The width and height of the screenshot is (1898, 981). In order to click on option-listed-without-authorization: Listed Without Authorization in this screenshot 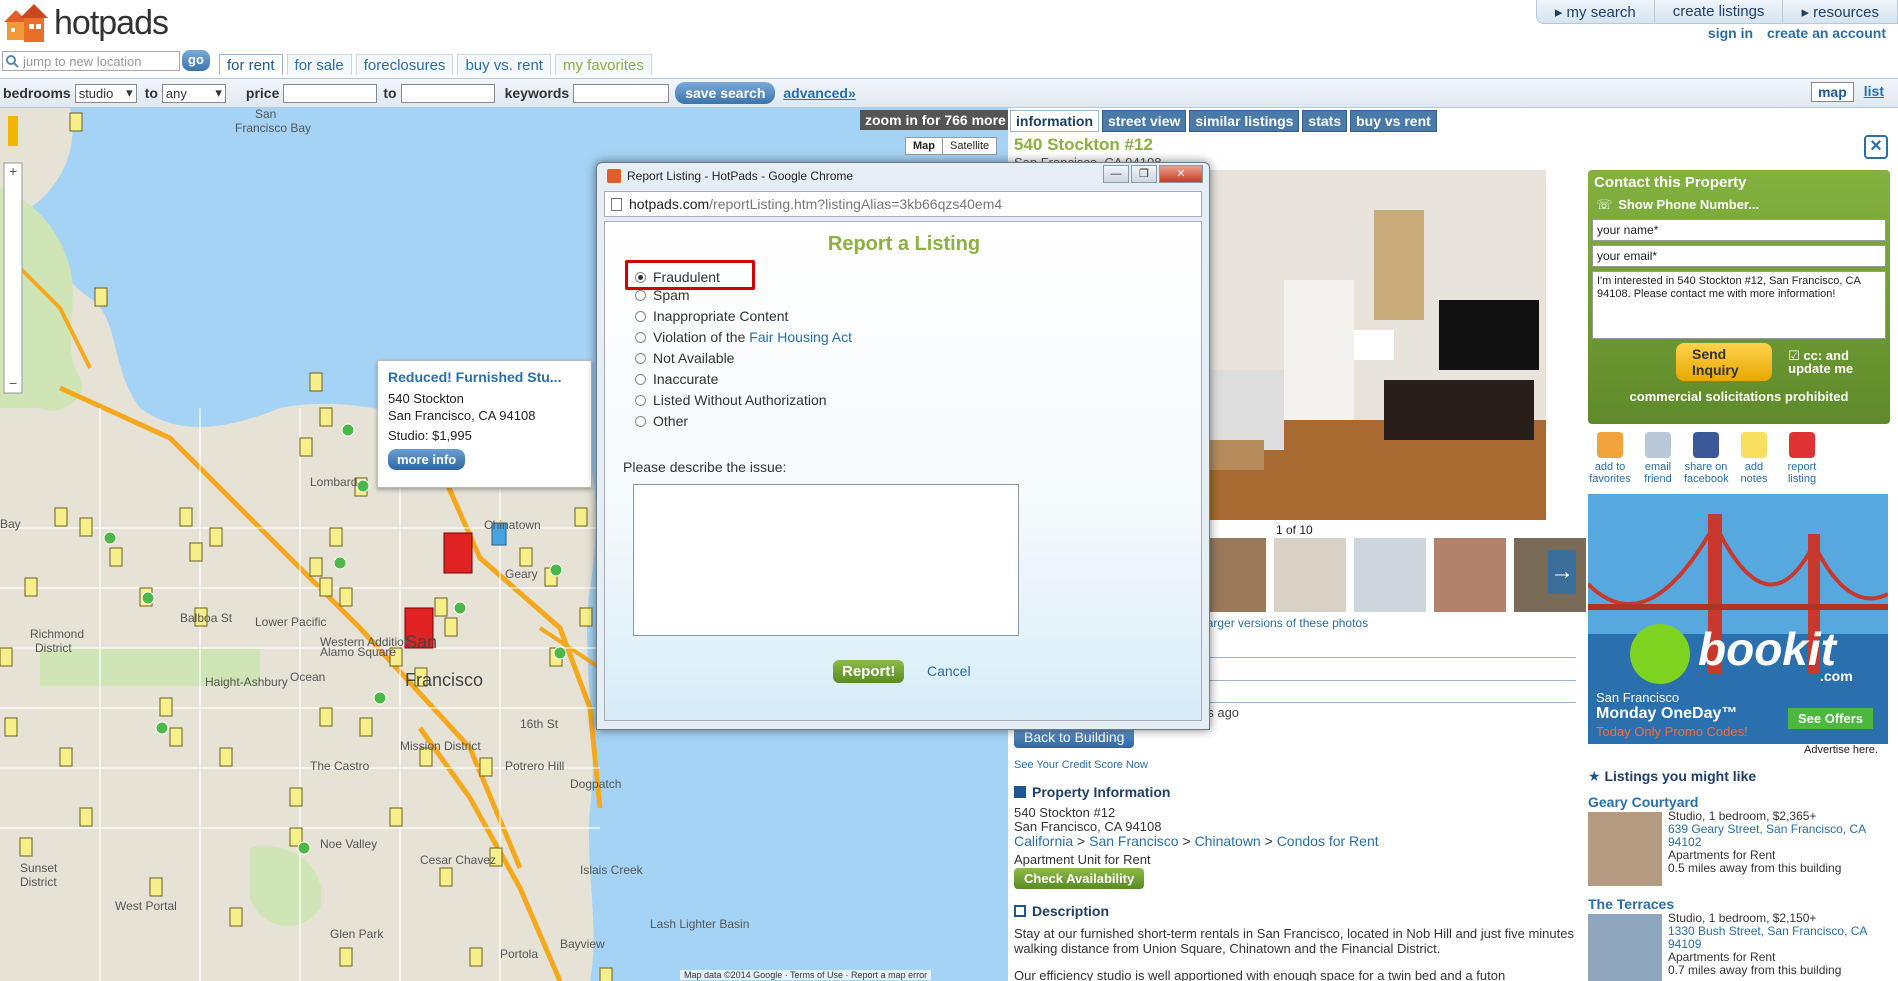, I will do `click(731, 400)`.